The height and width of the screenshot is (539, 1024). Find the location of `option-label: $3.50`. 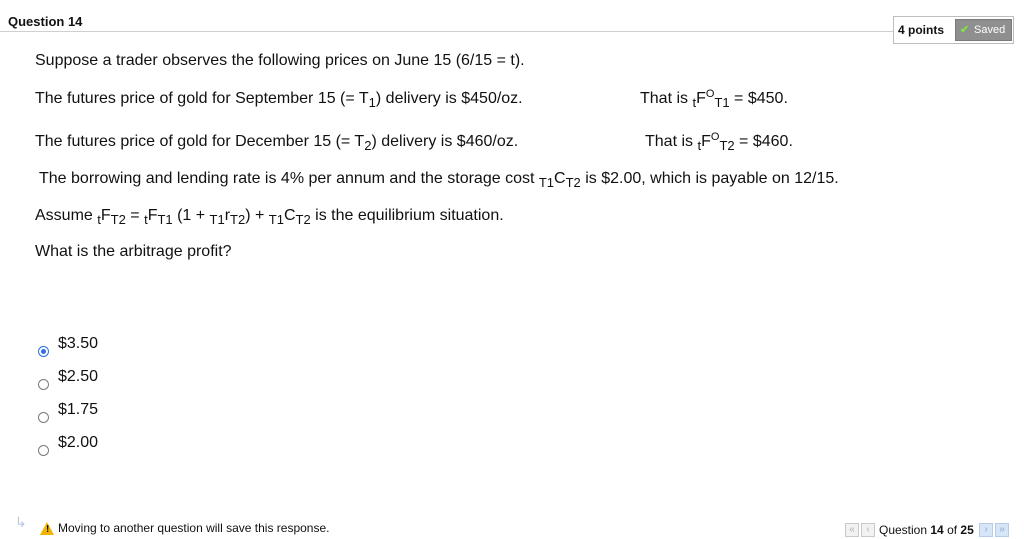

option-label: $3.50 is located at coordinates (78, 344).